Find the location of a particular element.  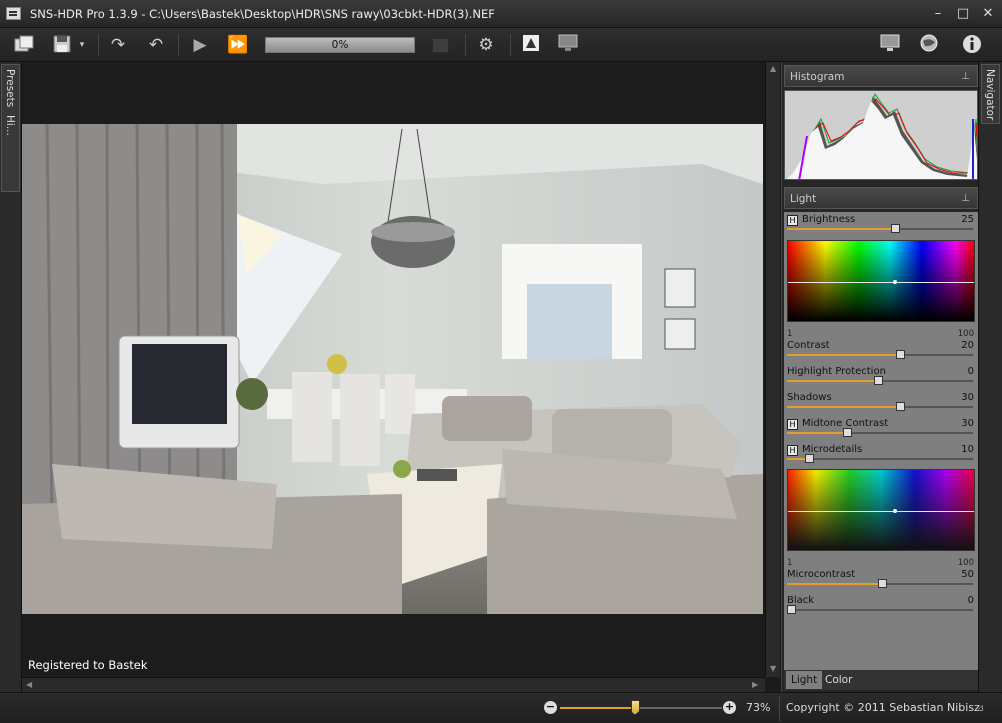

zoom-out-icon: − is located at coordinates (550, 707).